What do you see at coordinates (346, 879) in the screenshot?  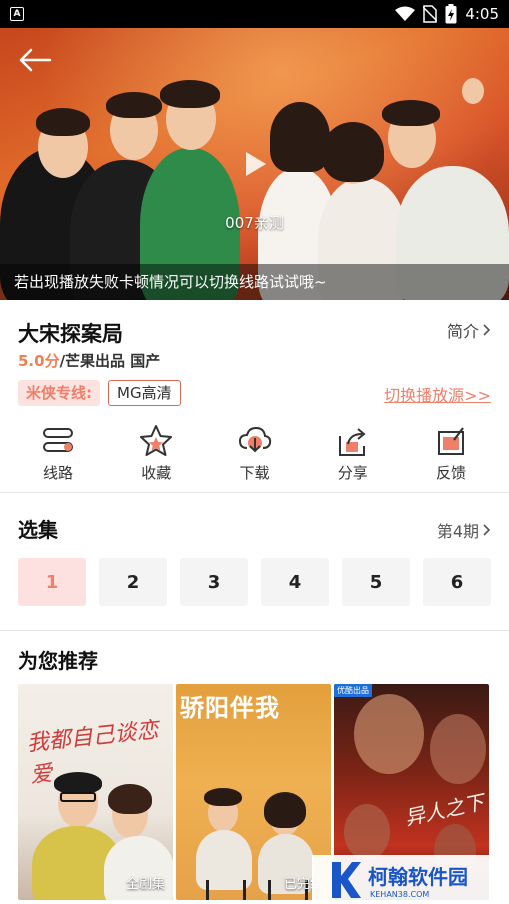 I see `watermark-logo-icon` at bounding box center [346, 879].